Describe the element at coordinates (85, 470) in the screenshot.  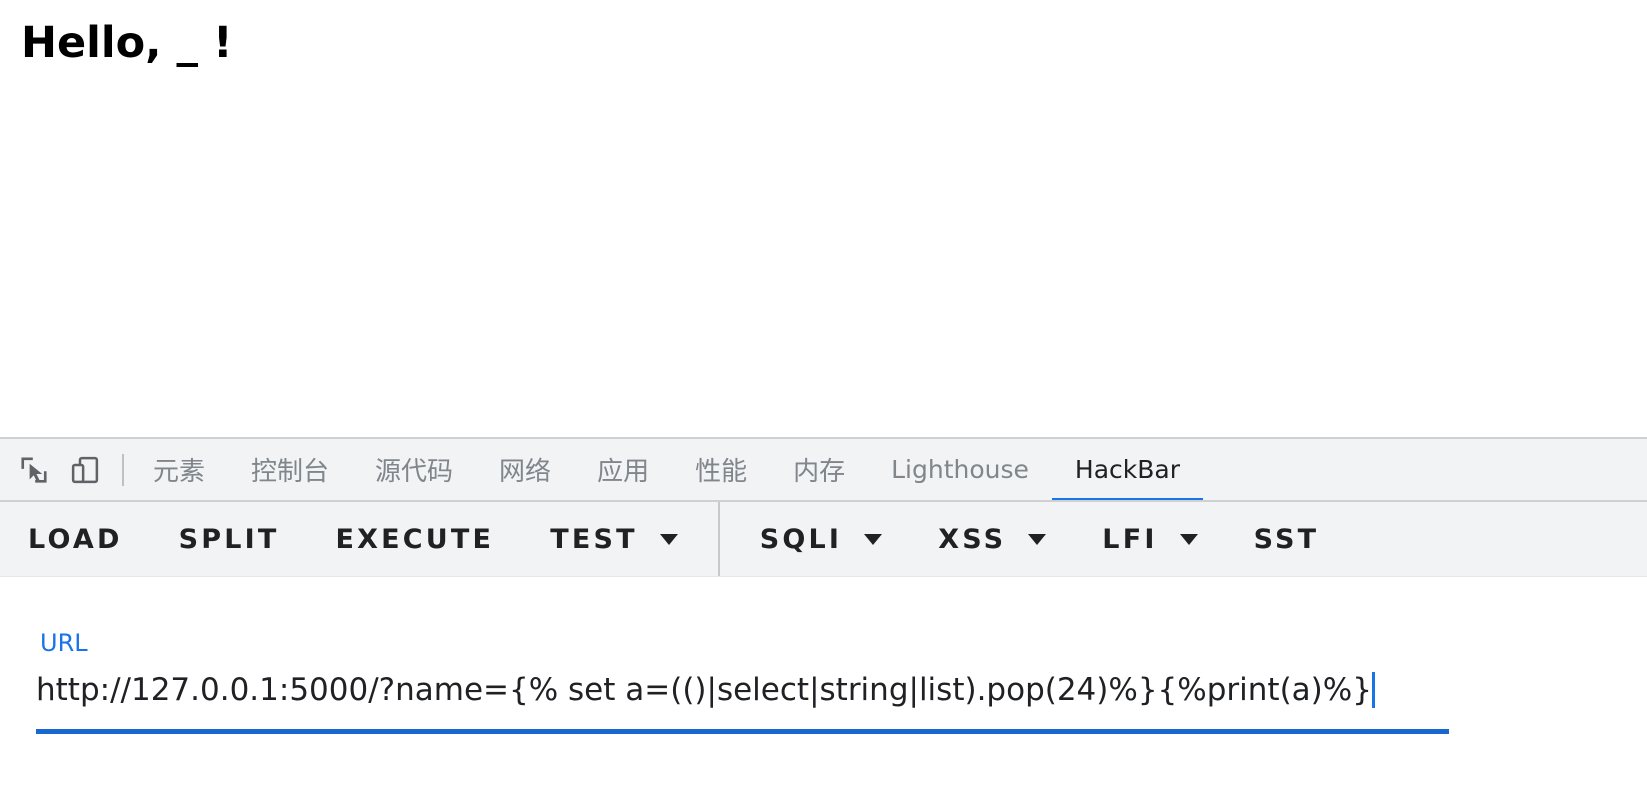
I see `device-toolbar-icon` at that location.